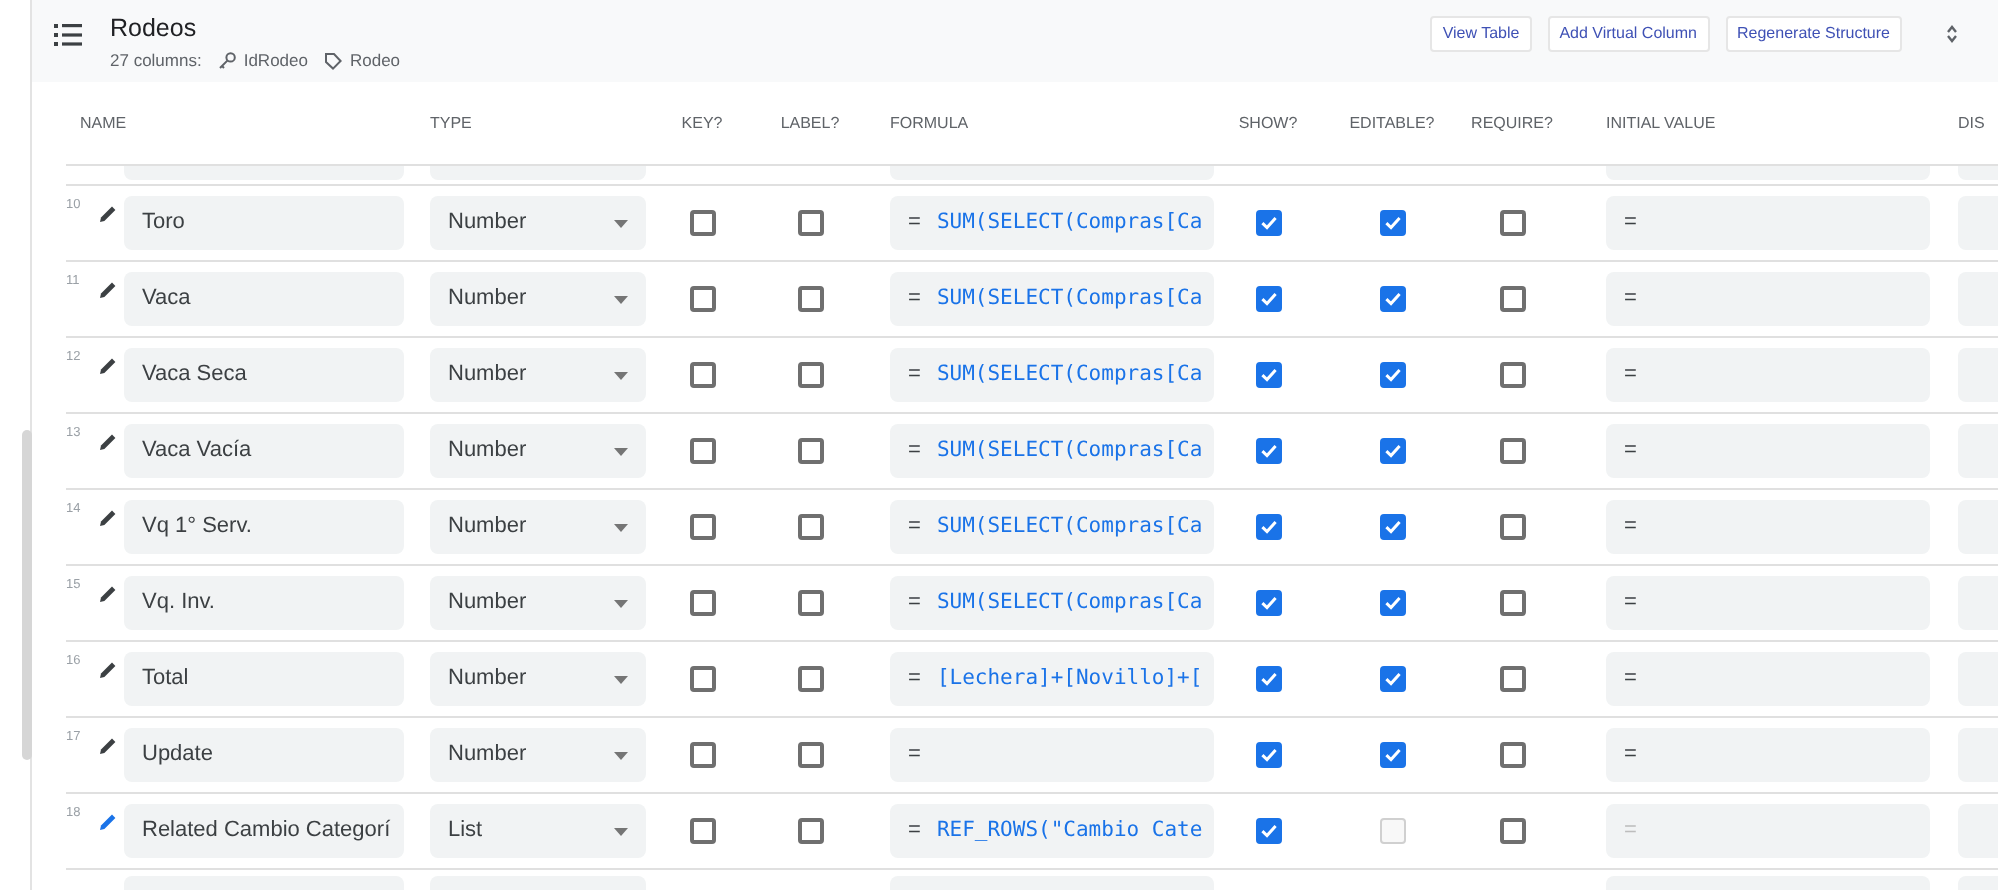 The width and height of the screenshot is (1998, 890). Describe the element at coordinates (1052, 755) in the screenshot. I see `formula-field: =` at that location.